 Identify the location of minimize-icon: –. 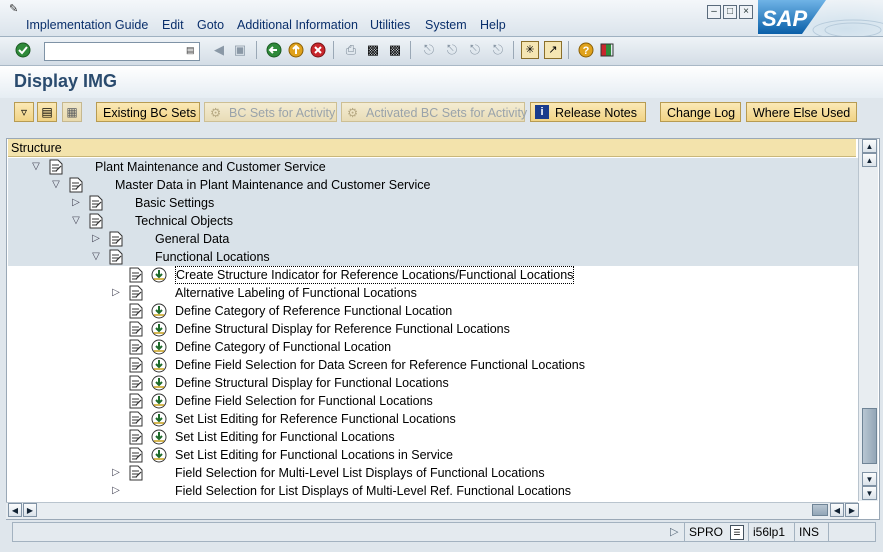
(714, 12).